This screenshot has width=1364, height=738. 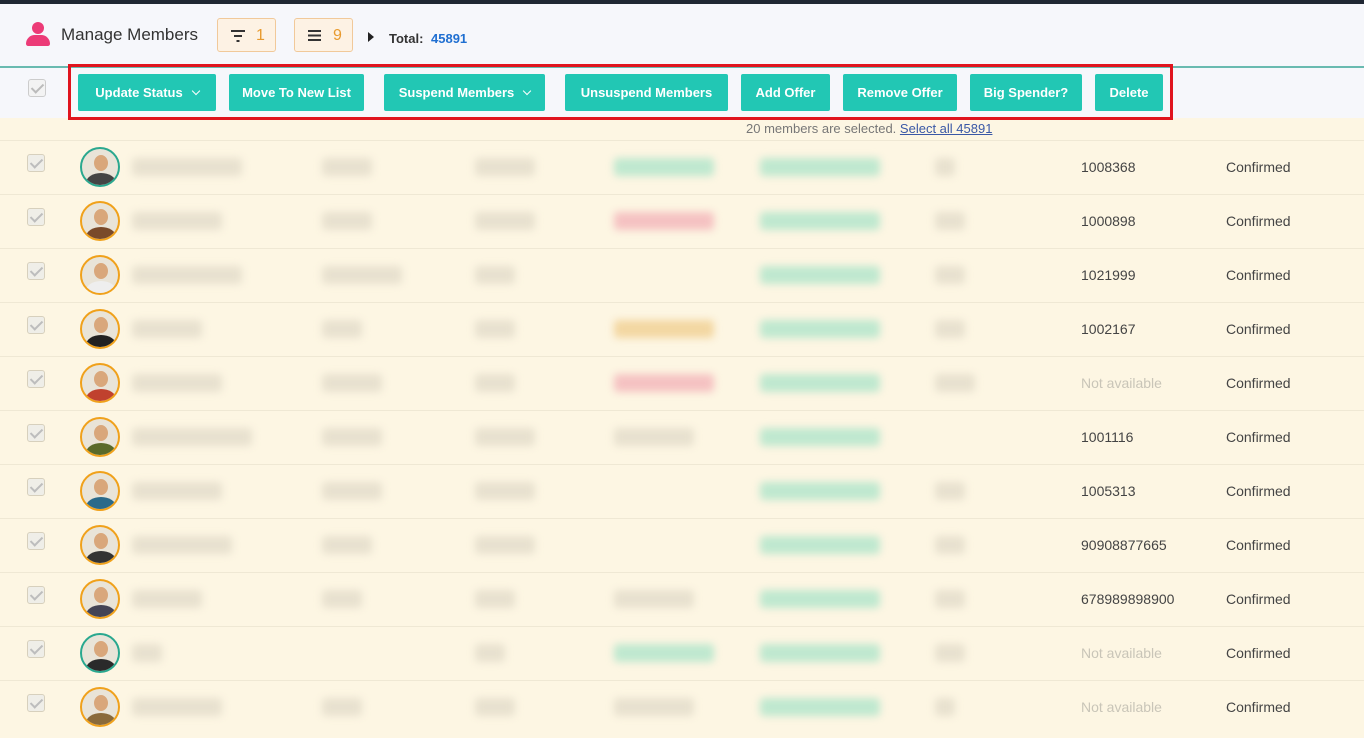 What do you see at coordinates (371, 37) in the screenshot?
I see `caret-right-icon` at bounding box center [371, 37].